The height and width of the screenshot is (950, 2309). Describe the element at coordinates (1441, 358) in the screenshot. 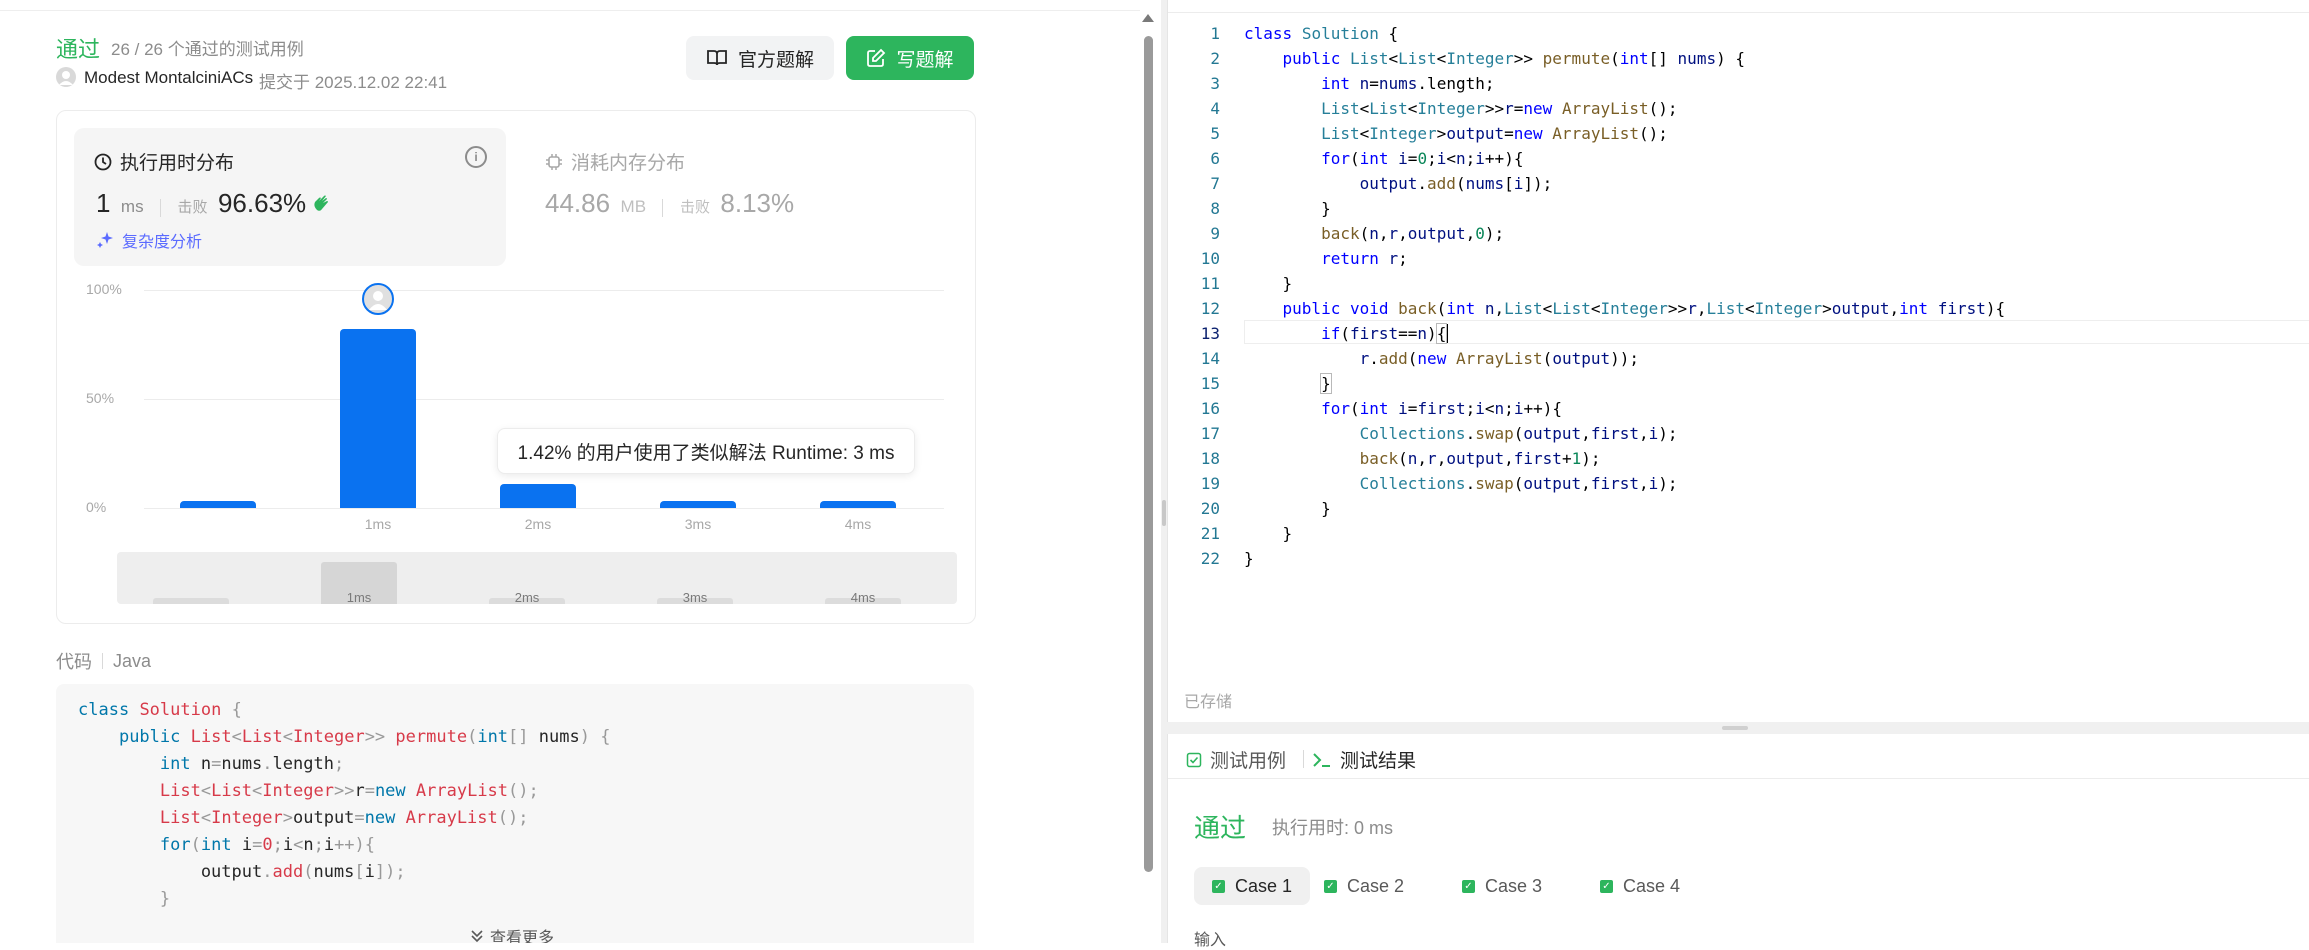

I see `editor-code-line: r.add(new ArrayList(output));` at that location.